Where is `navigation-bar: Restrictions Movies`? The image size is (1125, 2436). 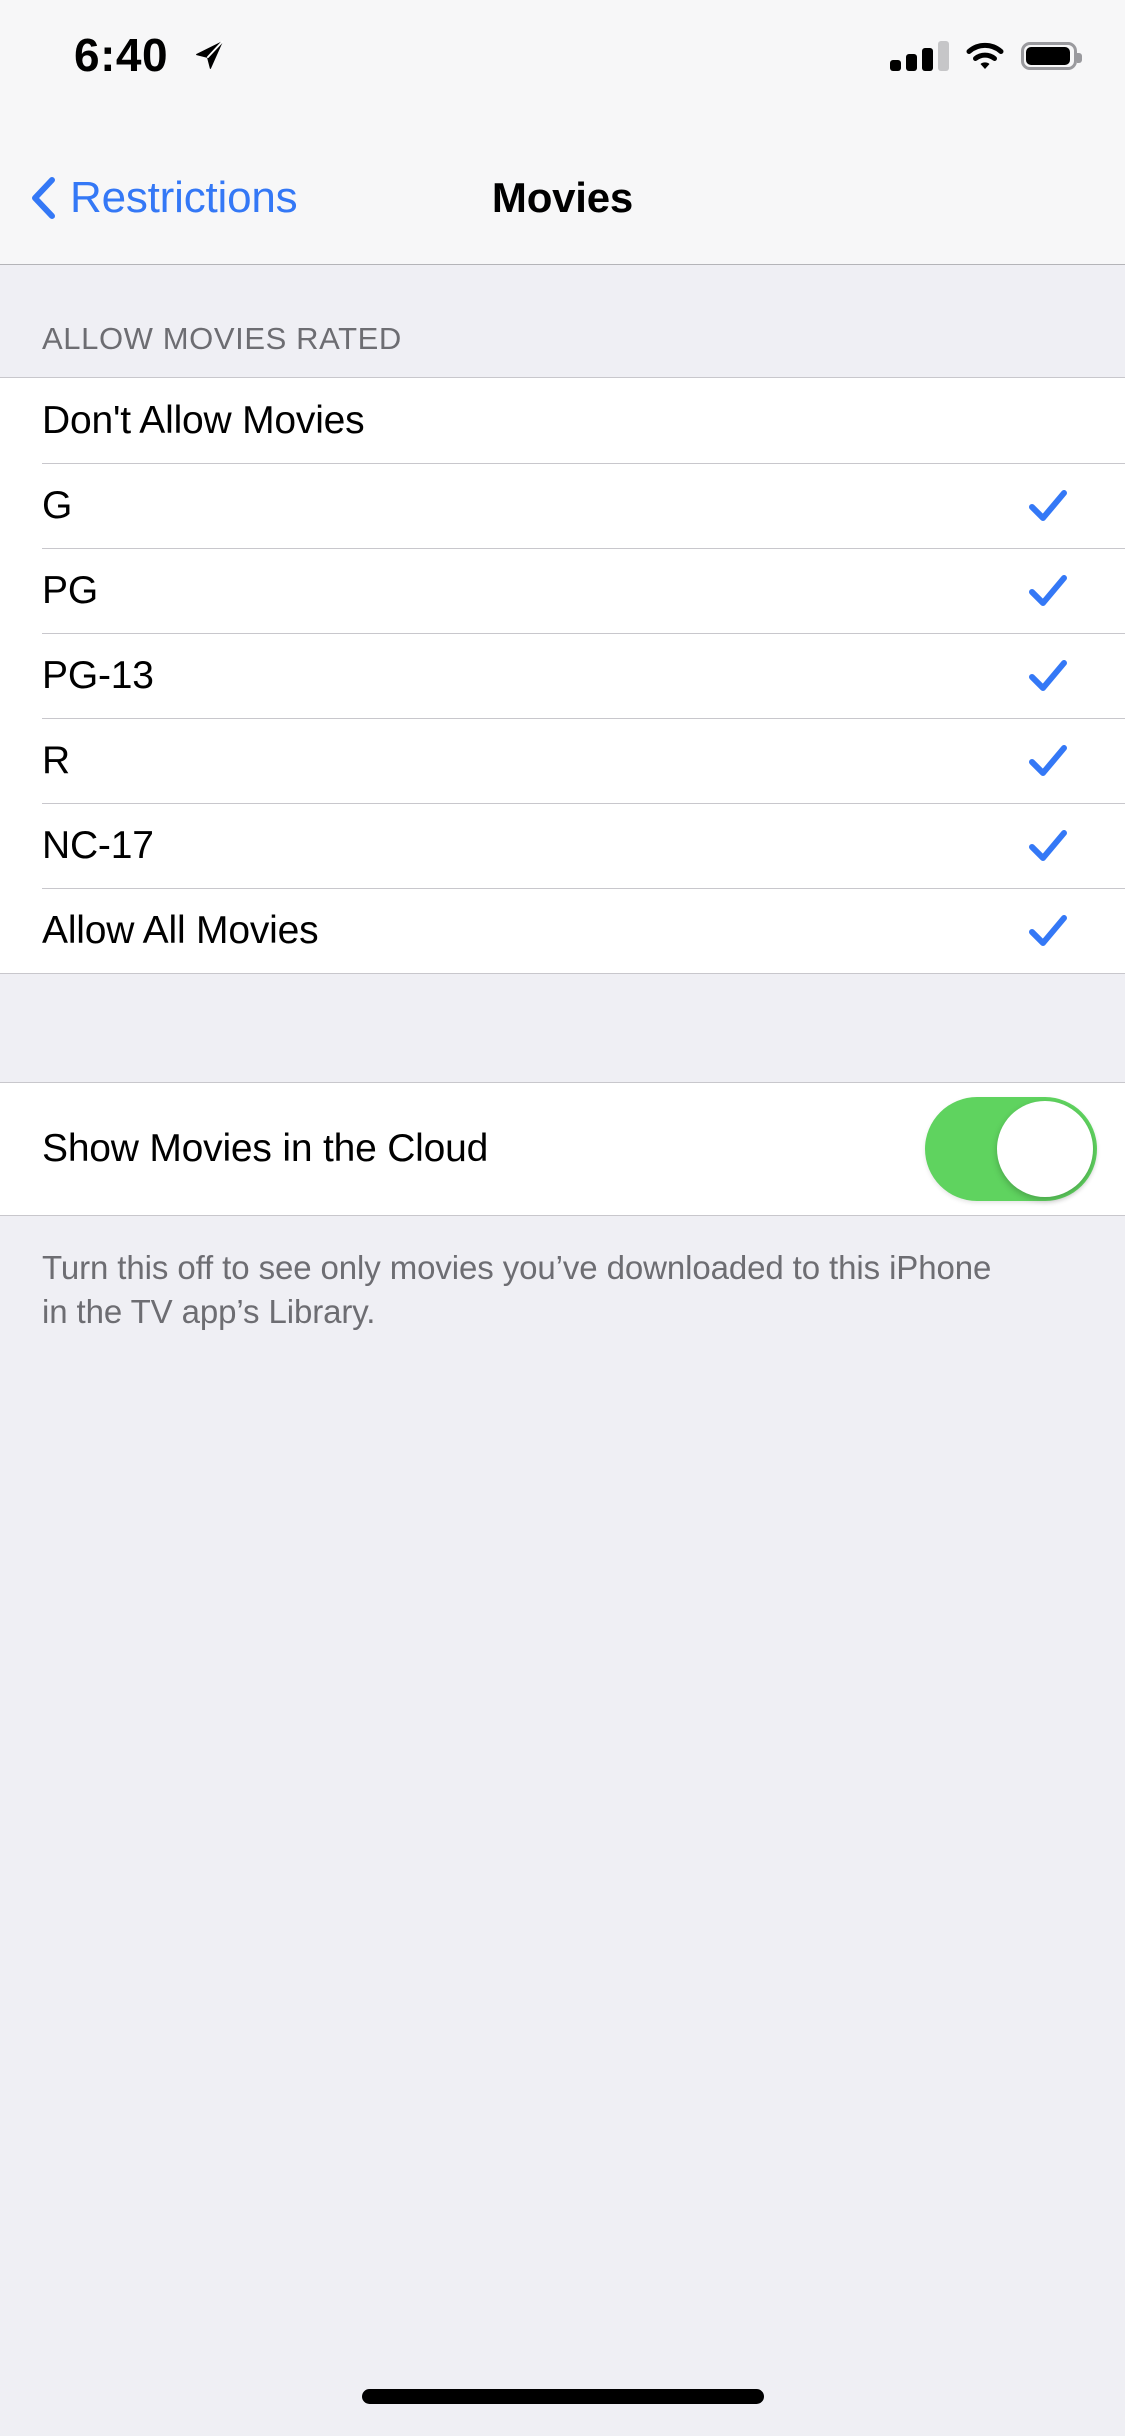 navigation-bar: Restrictions Movies is located at coordinates (562, 198).